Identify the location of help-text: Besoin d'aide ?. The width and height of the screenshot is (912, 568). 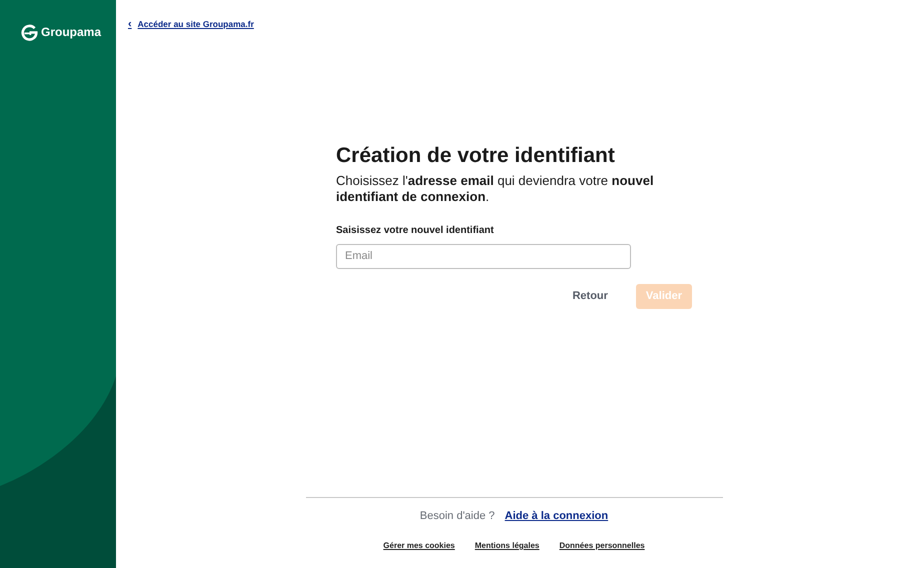
(457, 516).